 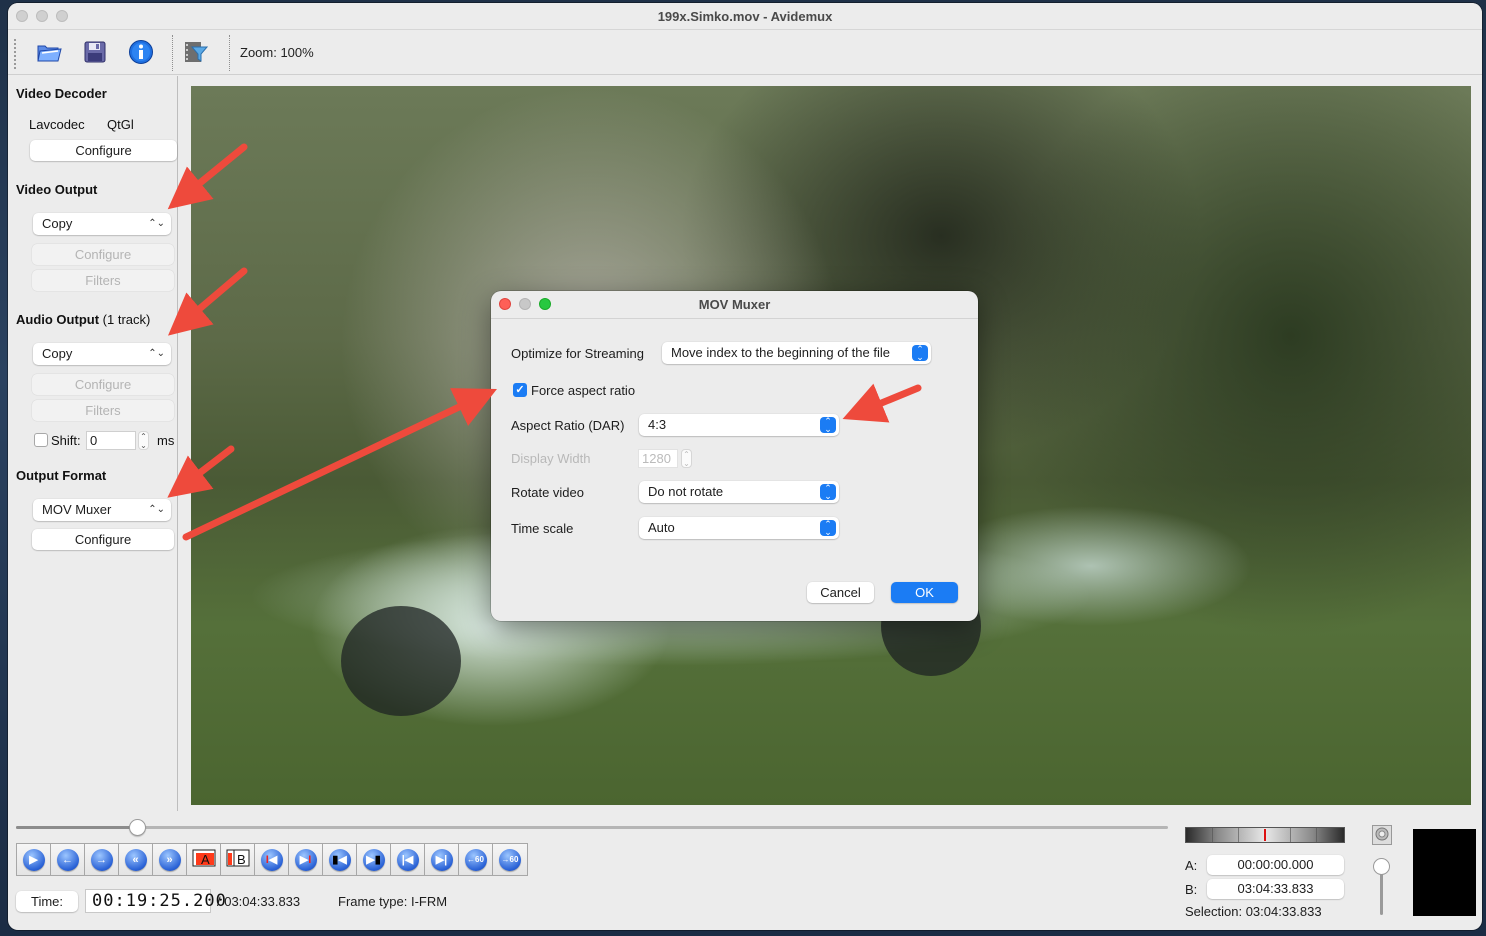 What do you see at coordinates (476, 859) in the screenshot?
I see `back-60s-button: ←60` at bounding box center [476, 859].